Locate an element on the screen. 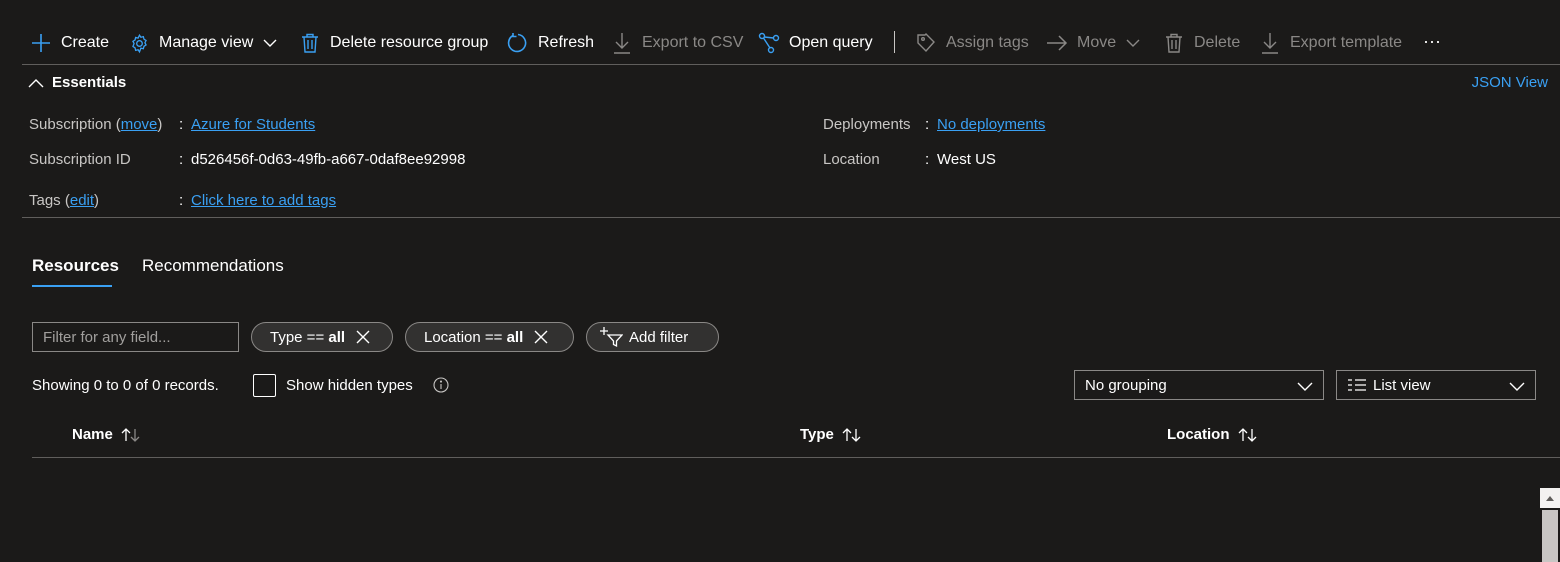  column-location-label: Location is located at coordinates (1198, 434).